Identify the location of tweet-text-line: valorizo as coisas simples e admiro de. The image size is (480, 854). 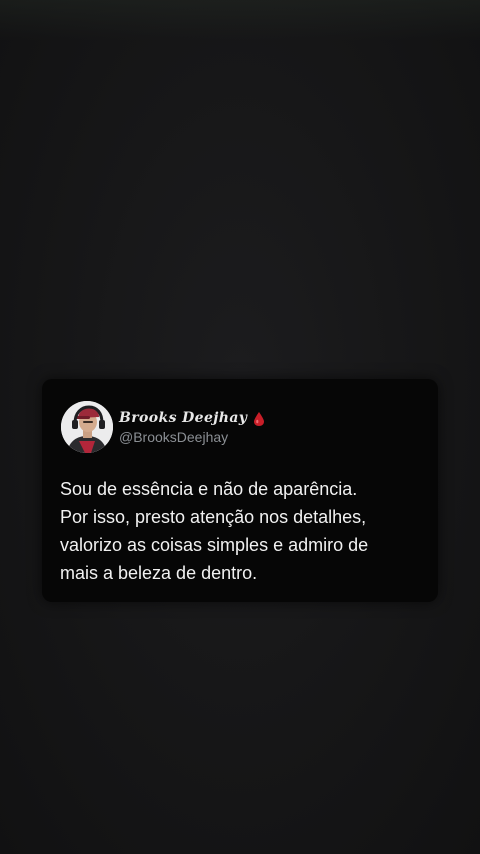
(214, 545).